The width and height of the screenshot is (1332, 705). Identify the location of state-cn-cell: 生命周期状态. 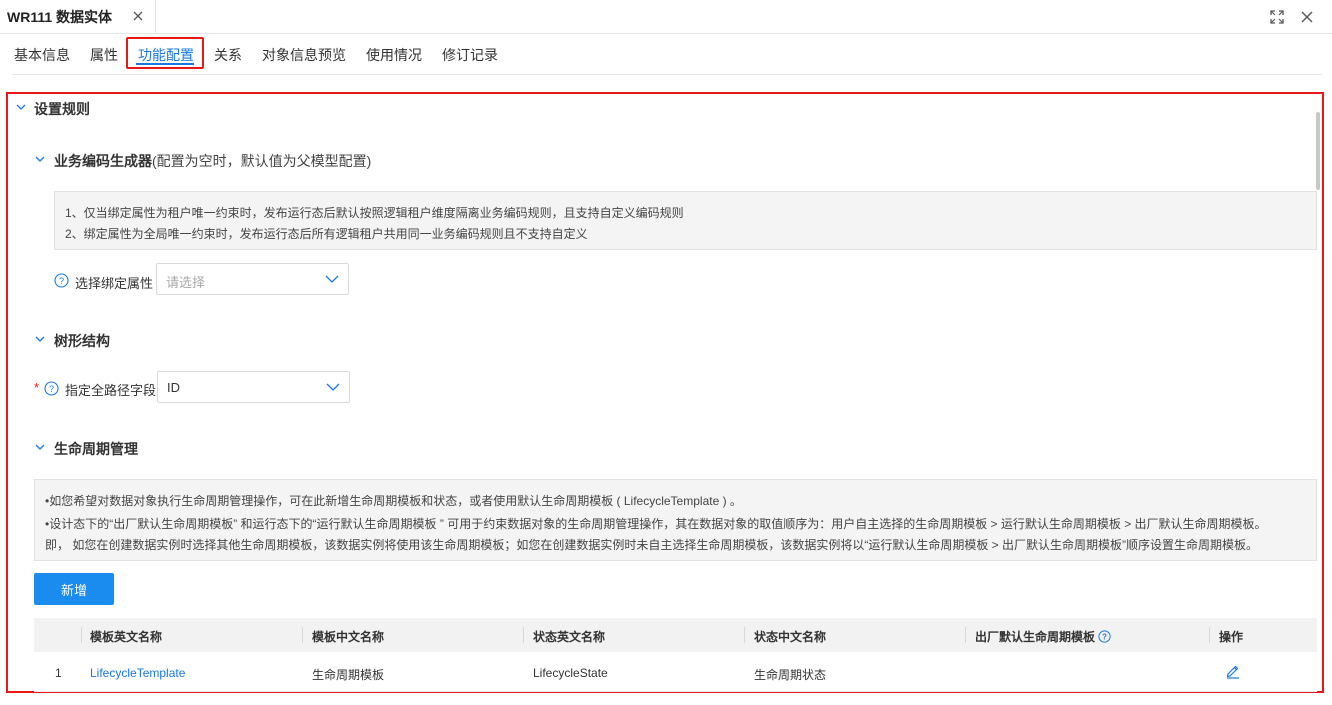
(790, 675).